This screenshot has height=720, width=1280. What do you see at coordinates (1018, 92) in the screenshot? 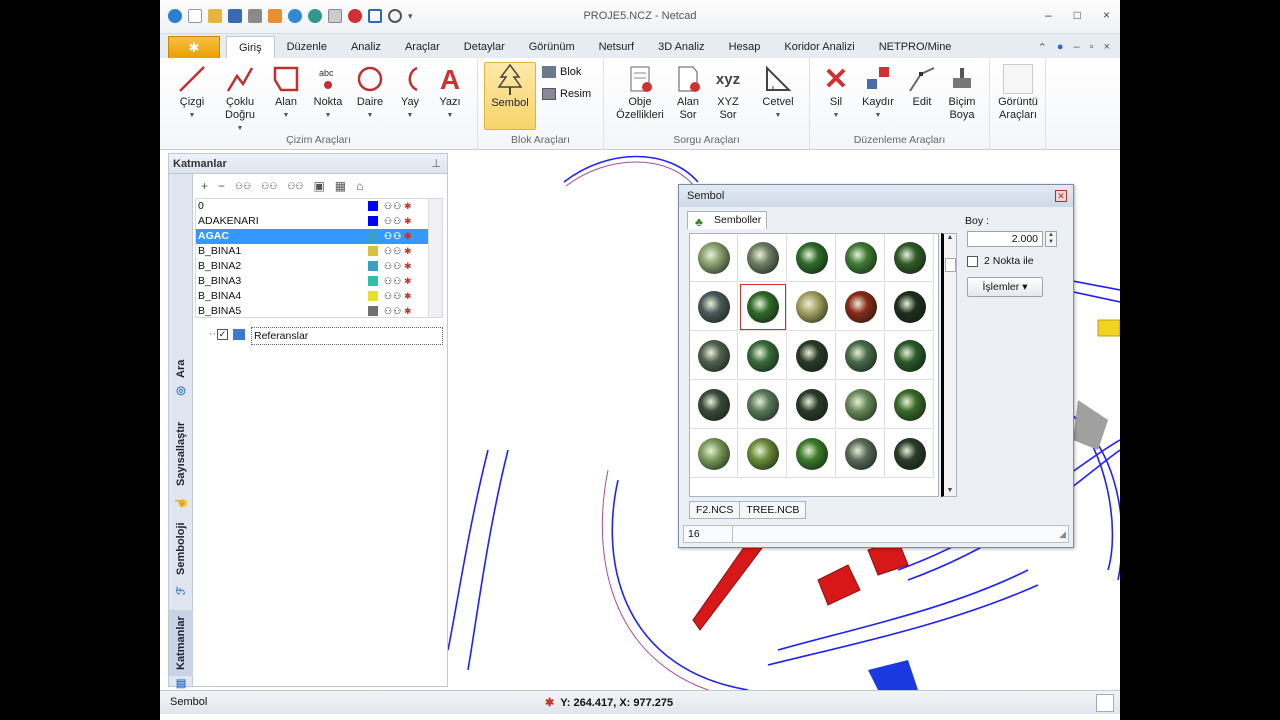
I see `goruntu-araclari-button: Görüntü Araçları` at bounding box center [1018, 92].